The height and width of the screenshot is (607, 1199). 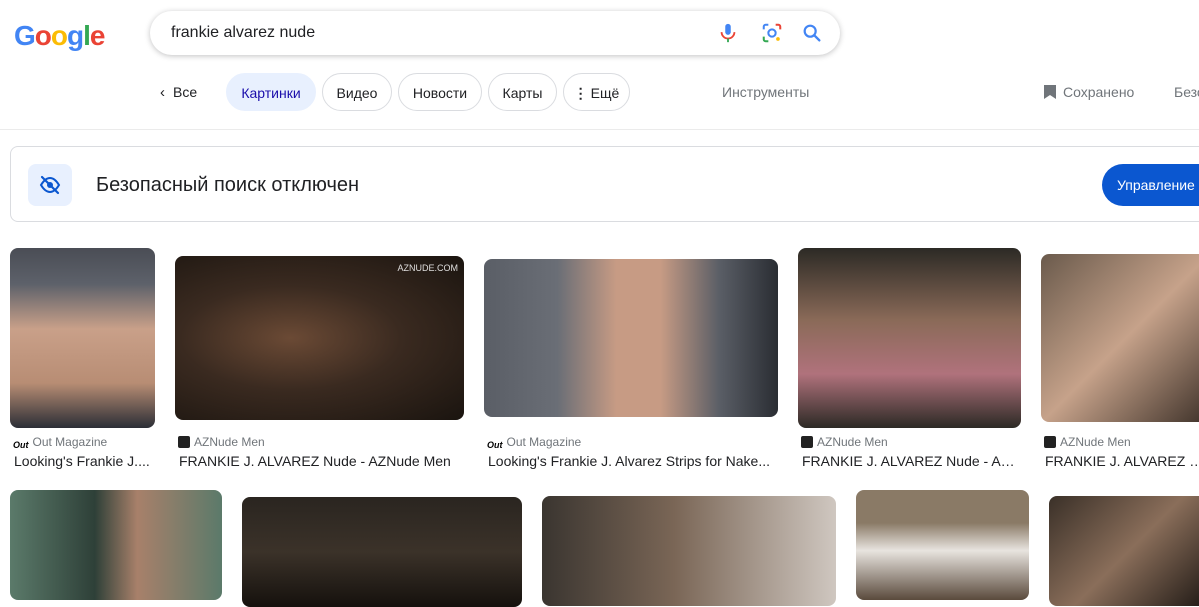 I want to click on tab-images: Картинки, so click(x=271, y=92).